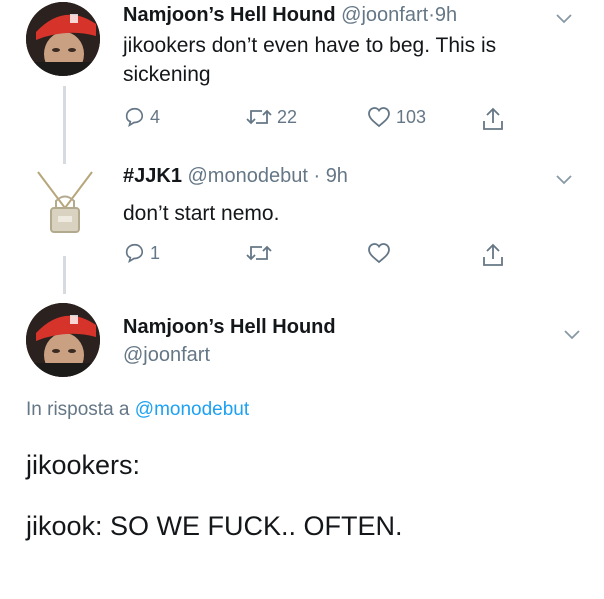 The image size is (604, 599). Describe the element at coordinates (155, 116) in the screenshot. I see `tweet1-reply-count: 4` at that location.